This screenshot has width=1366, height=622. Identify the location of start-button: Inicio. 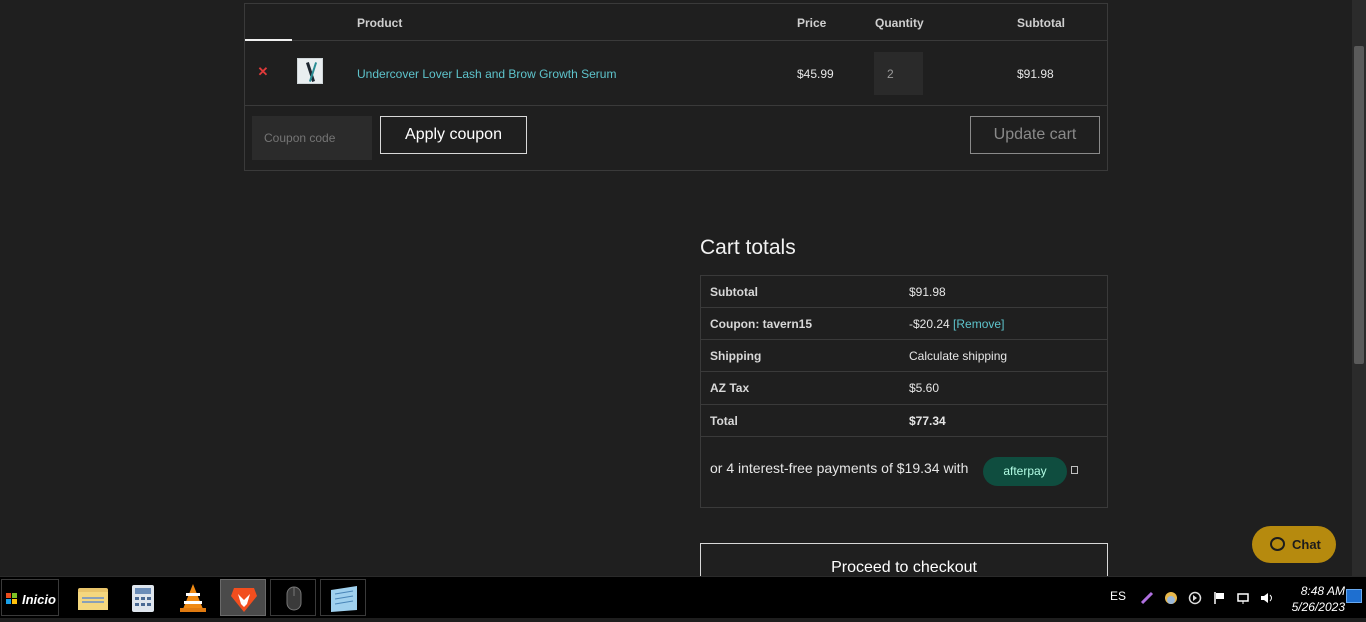
(30, 597).